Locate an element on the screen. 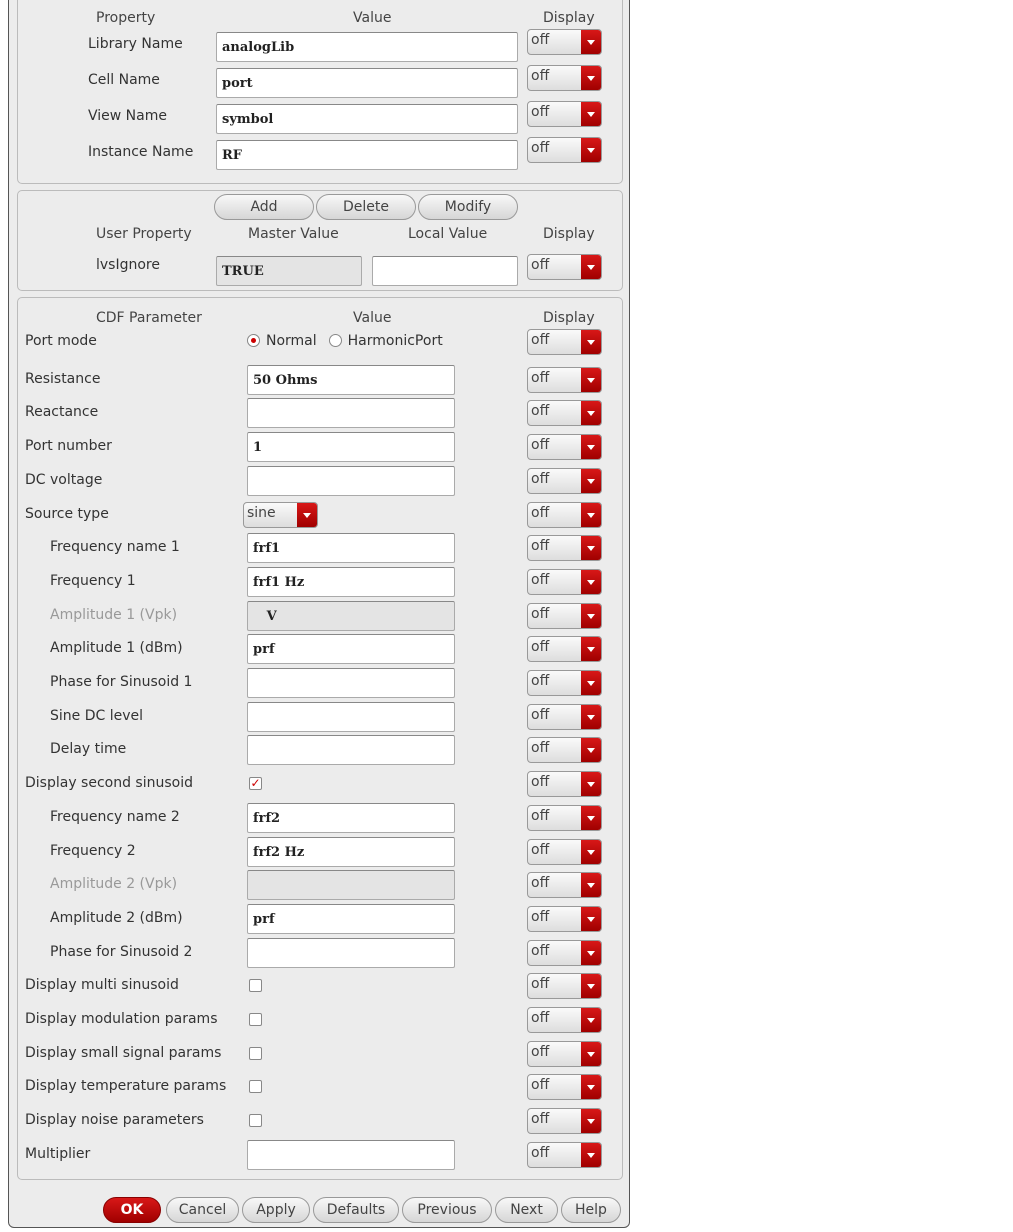 The image size is (1013, 1232). radio-option: HarmonicPort is located at coordinates (385, 341).